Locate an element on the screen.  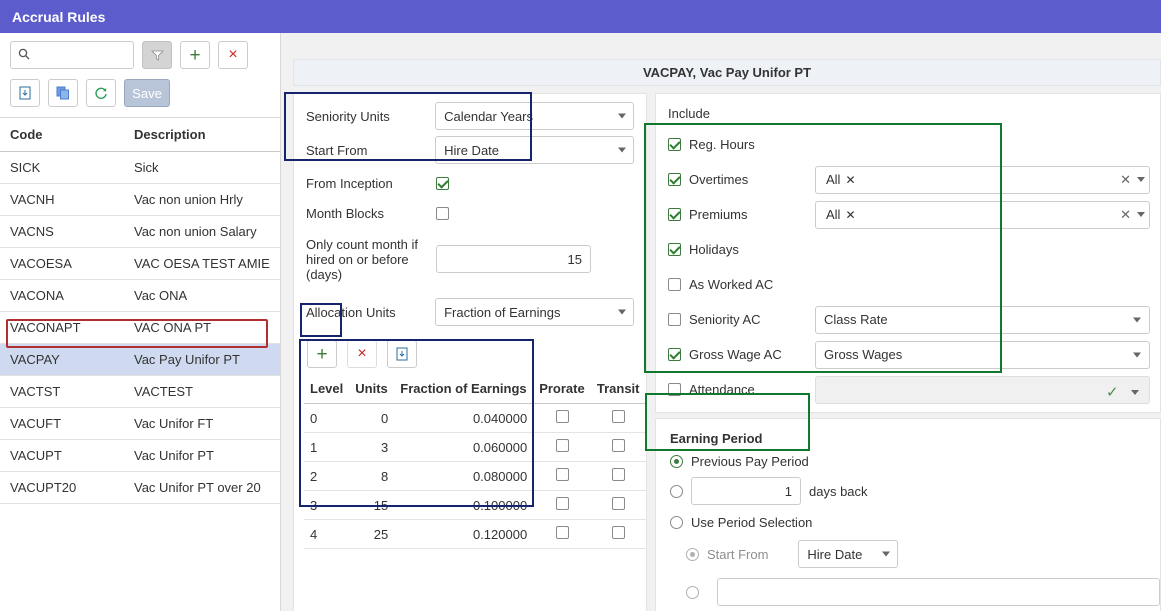
seniority-ac-checkbox is located at coordinates (674, 319).